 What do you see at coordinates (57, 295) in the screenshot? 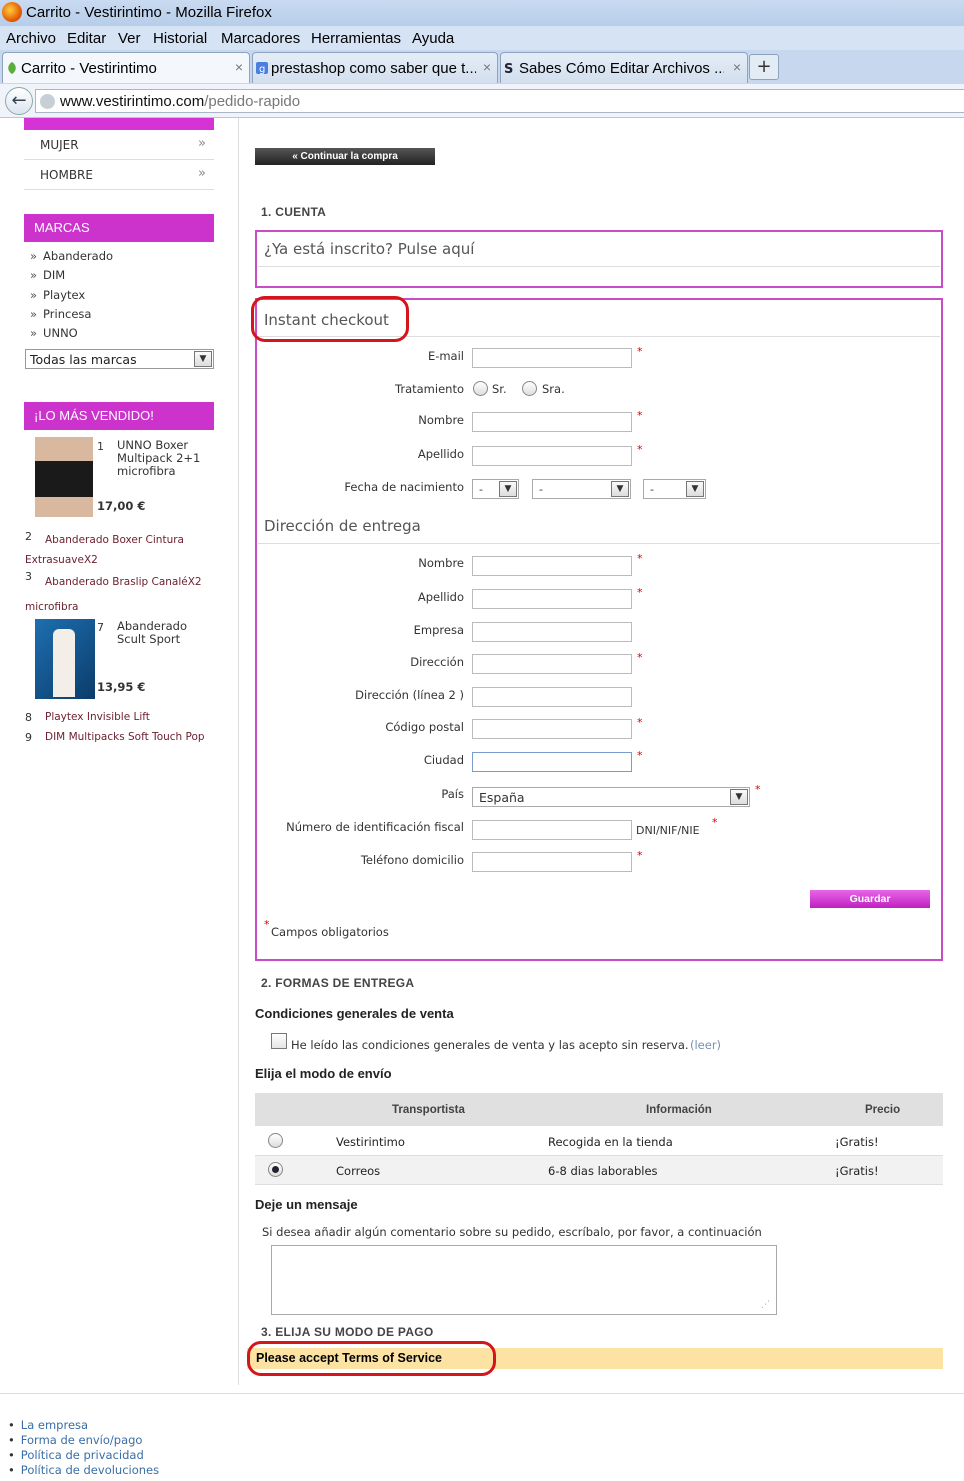
I see `brand-link-playtex: Playtex` at bounding box center [57, 295].